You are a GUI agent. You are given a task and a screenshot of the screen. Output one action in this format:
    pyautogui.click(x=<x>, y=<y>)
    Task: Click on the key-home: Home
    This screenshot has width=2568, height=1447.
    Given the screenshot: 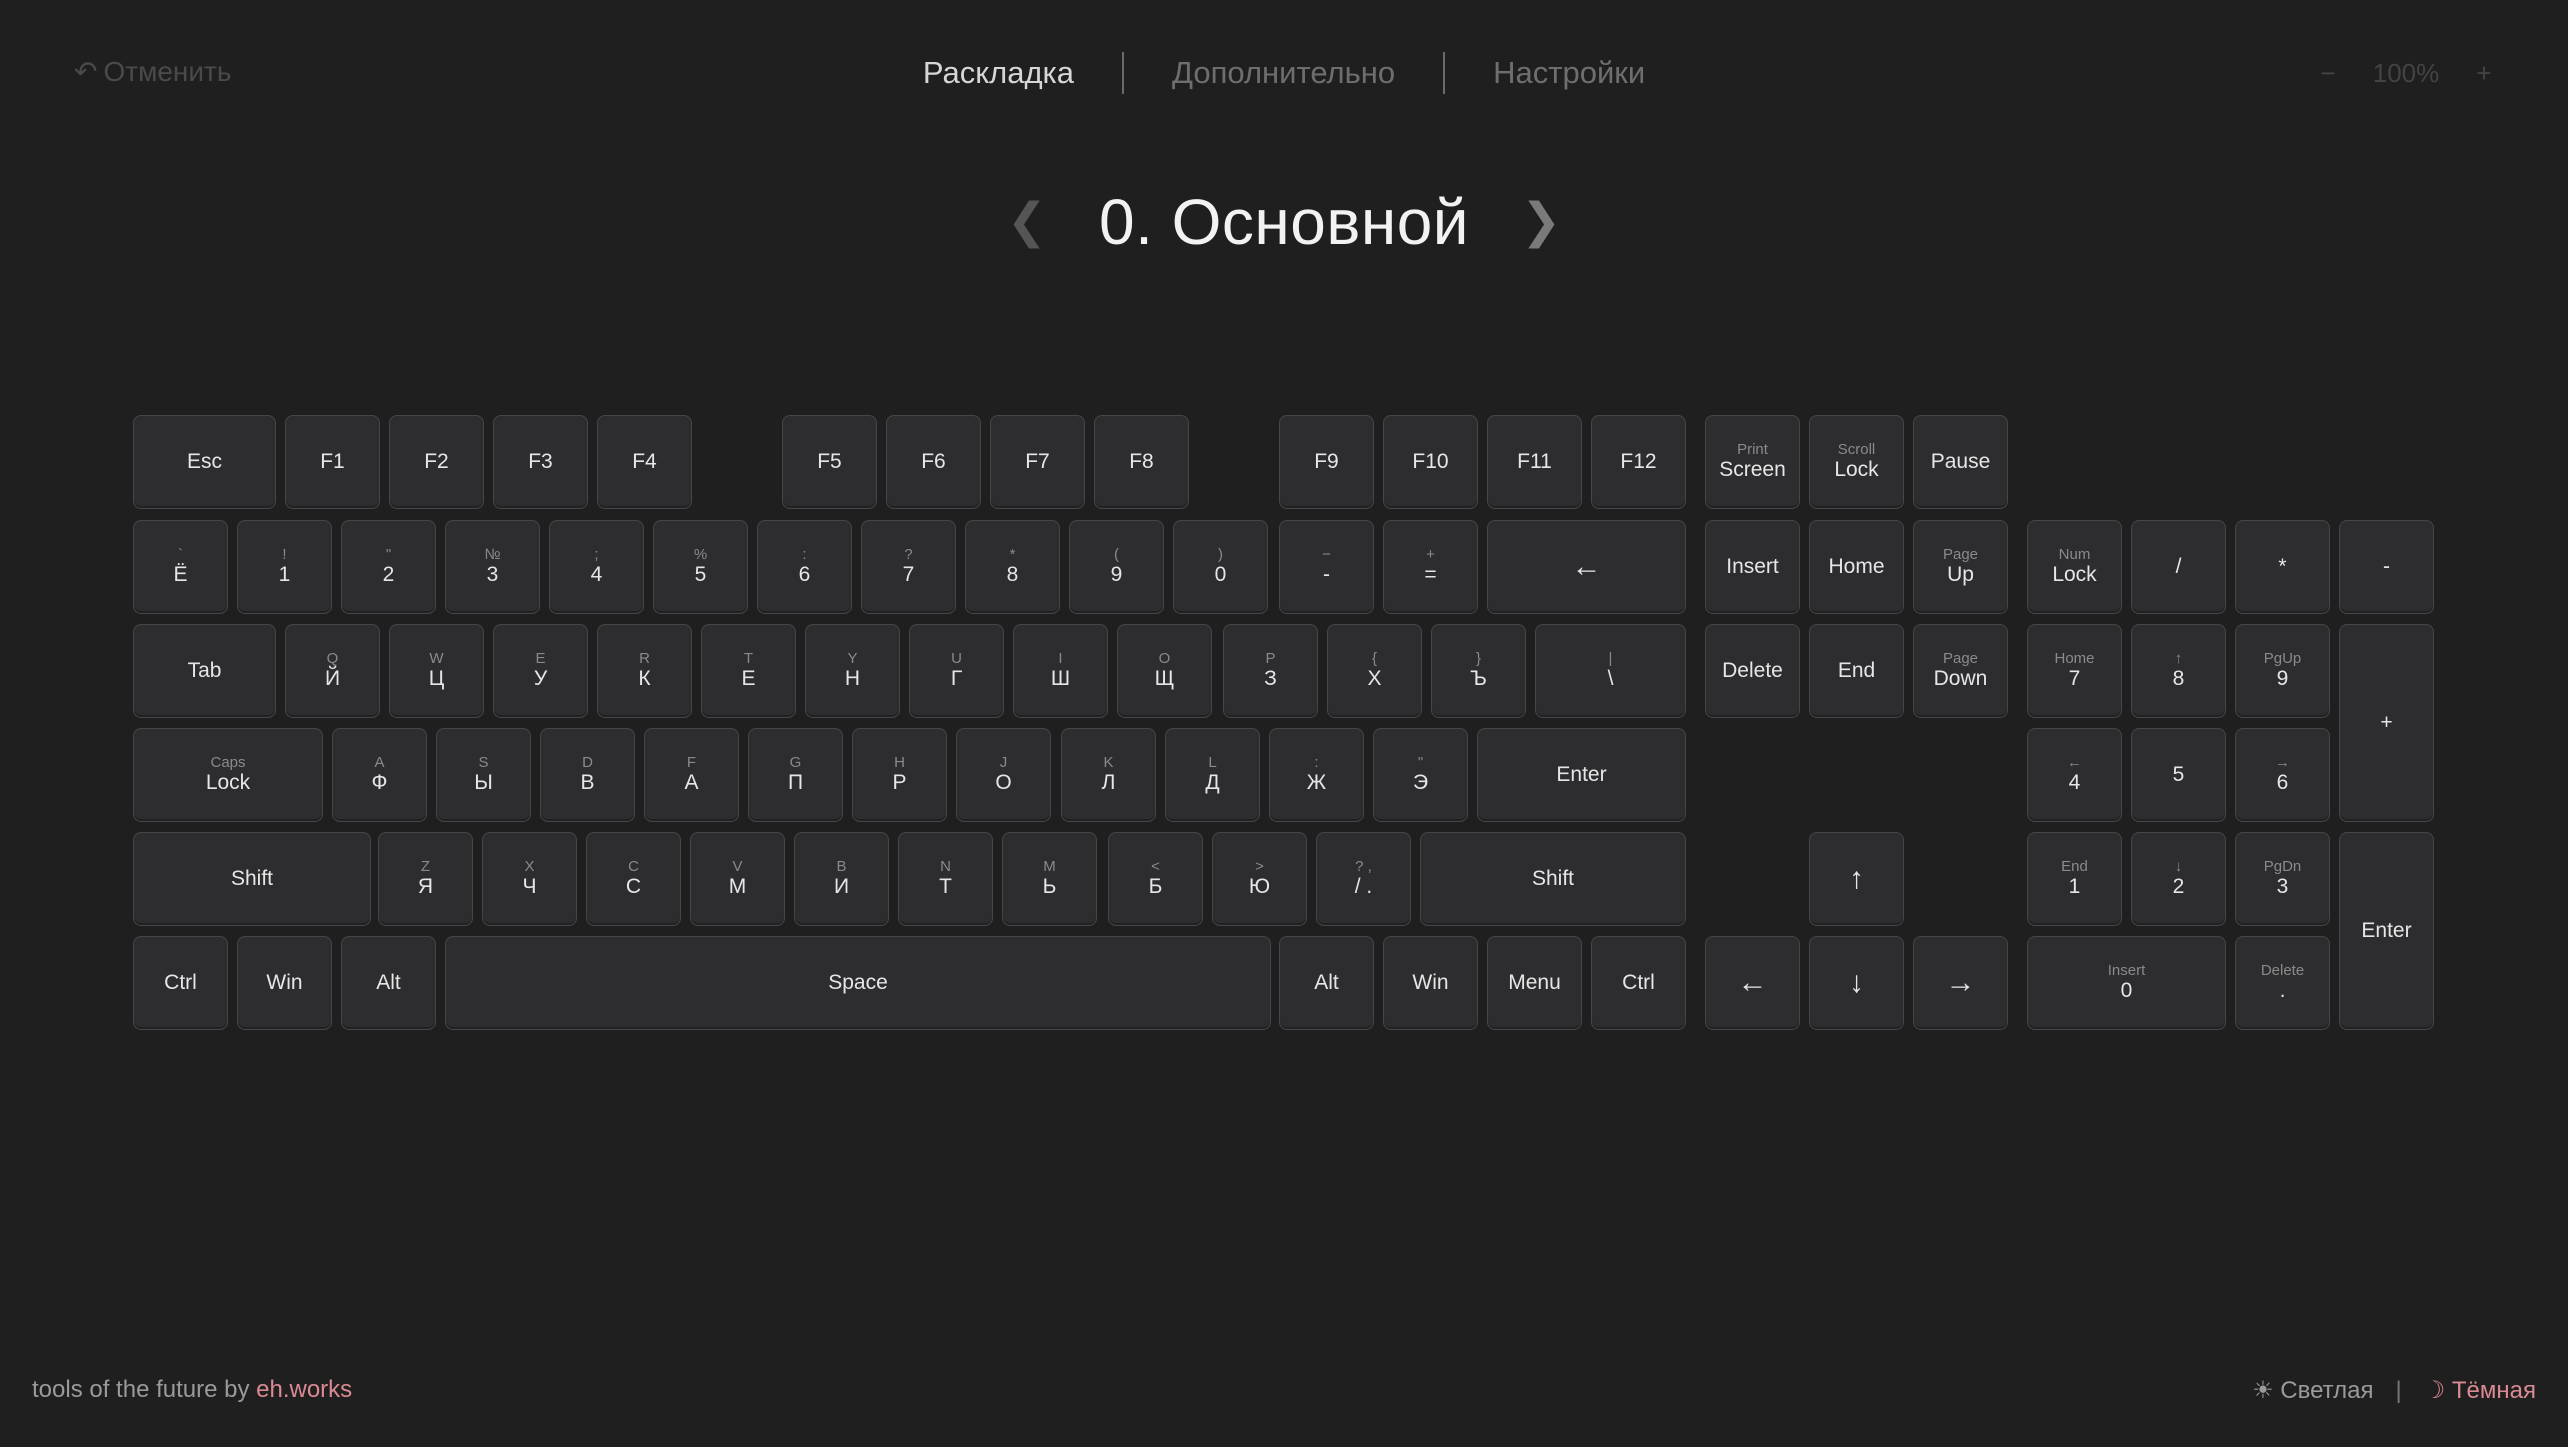 What is the action you would take?
    pyautogui.click(x=1856, y=567)
    